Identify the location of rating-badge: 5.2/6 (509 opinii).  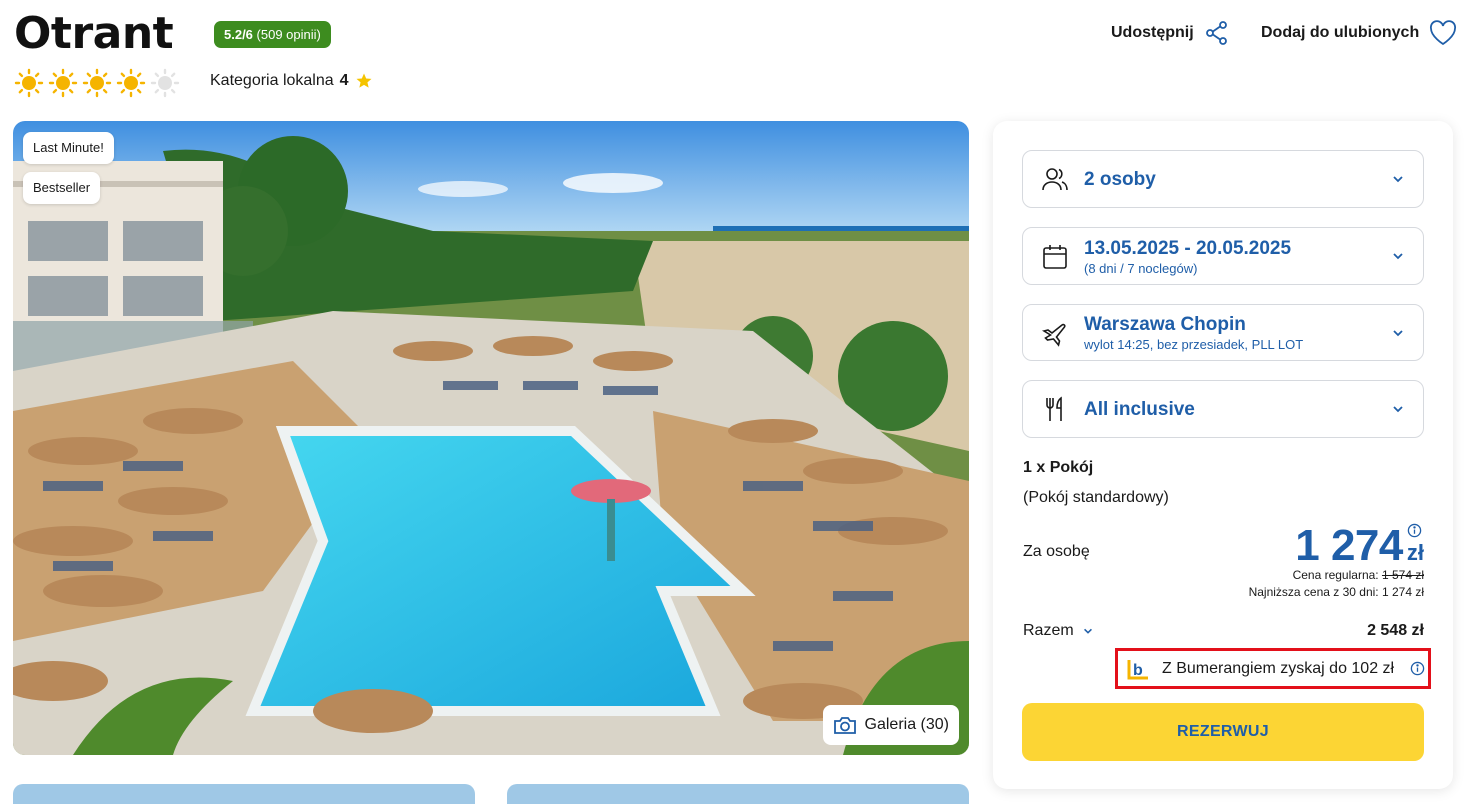
(272, 34).